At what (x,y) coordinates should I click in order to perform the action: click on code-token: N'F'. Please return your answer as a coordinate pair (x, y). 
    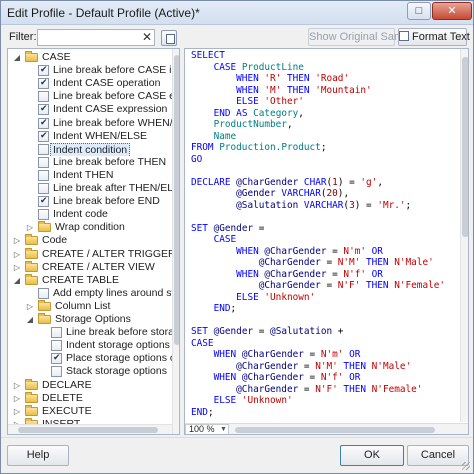
    Looking at the image, I should click on (349, 285).